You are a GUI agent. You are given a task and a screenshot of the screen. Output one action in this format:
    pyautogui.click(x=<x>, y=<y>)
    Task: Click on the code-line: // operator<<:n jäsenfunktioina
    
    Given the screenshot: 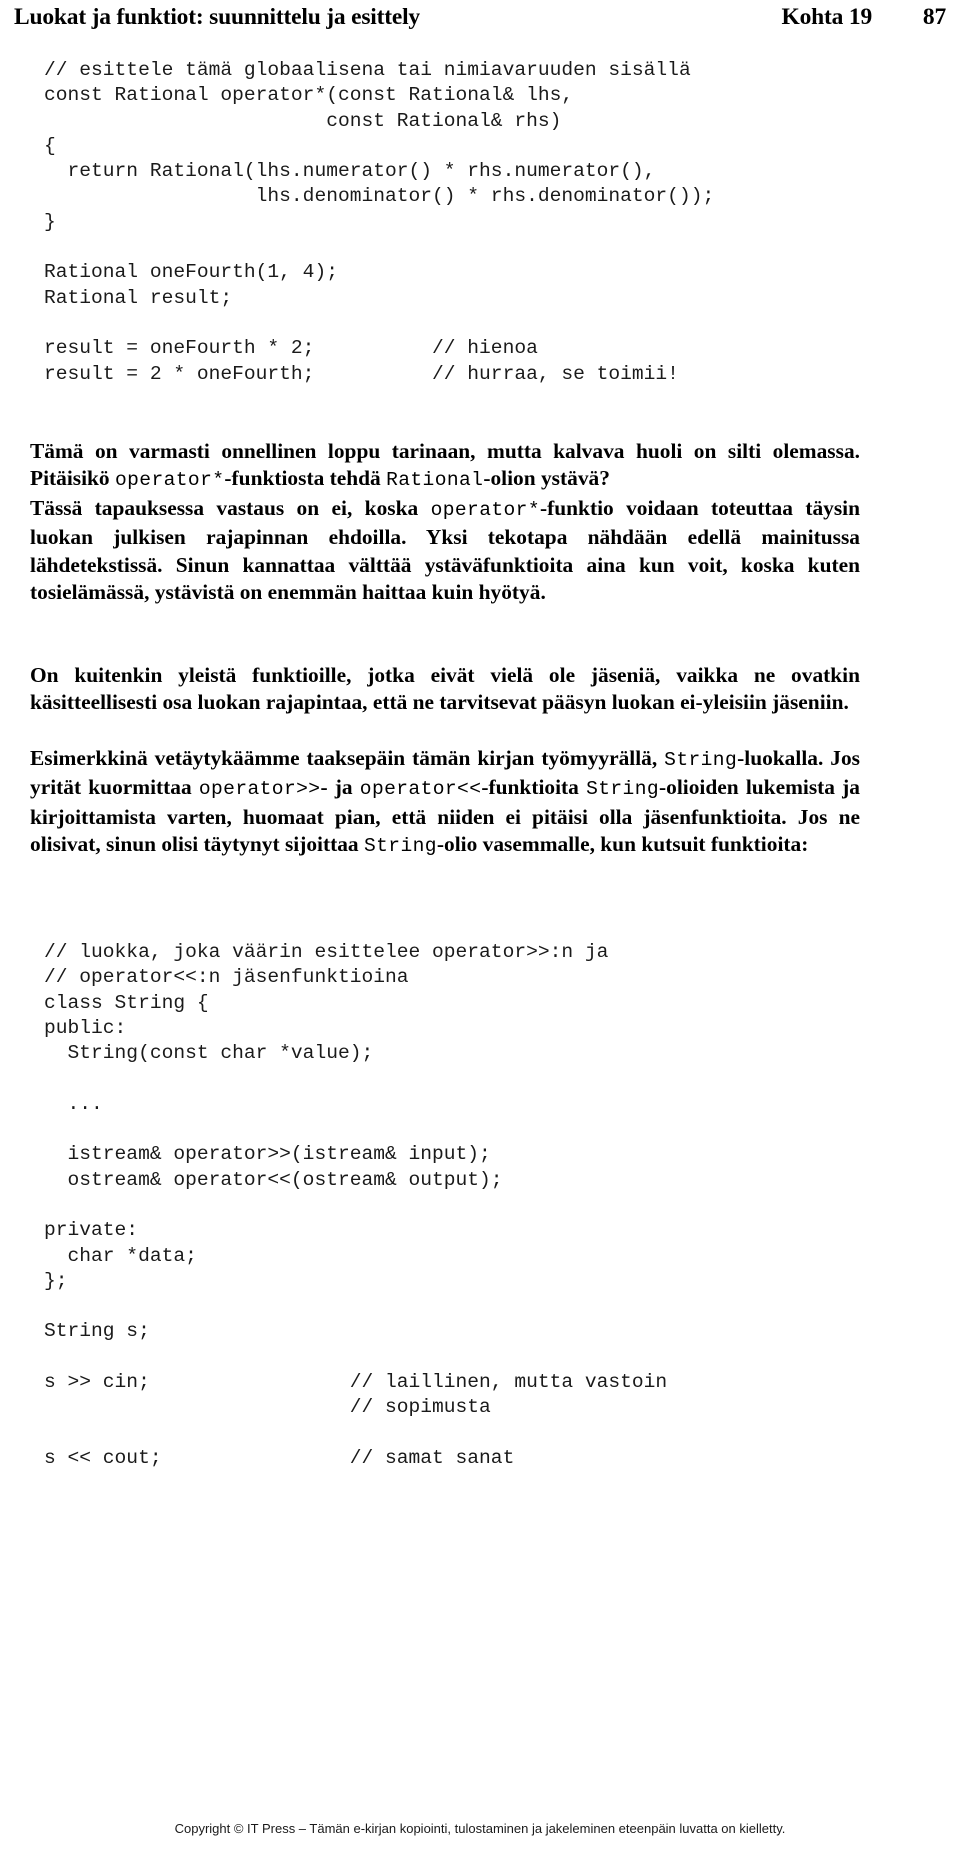 What is the action you would take?
    pyautogui.click(x=226, y=977)
    